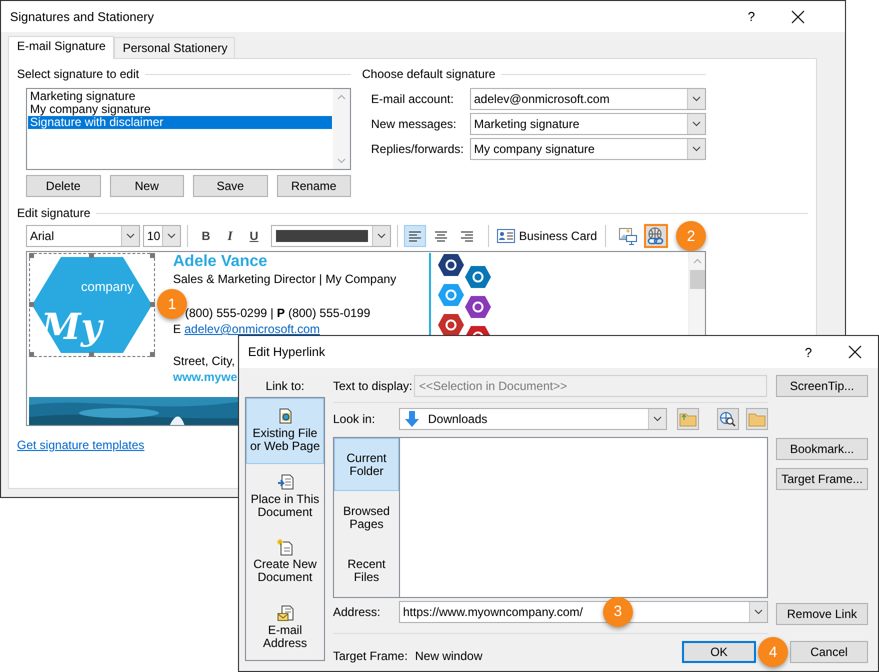 The image size is (879, 672). I want to click on field-label: Look in:, so click(354, 419).